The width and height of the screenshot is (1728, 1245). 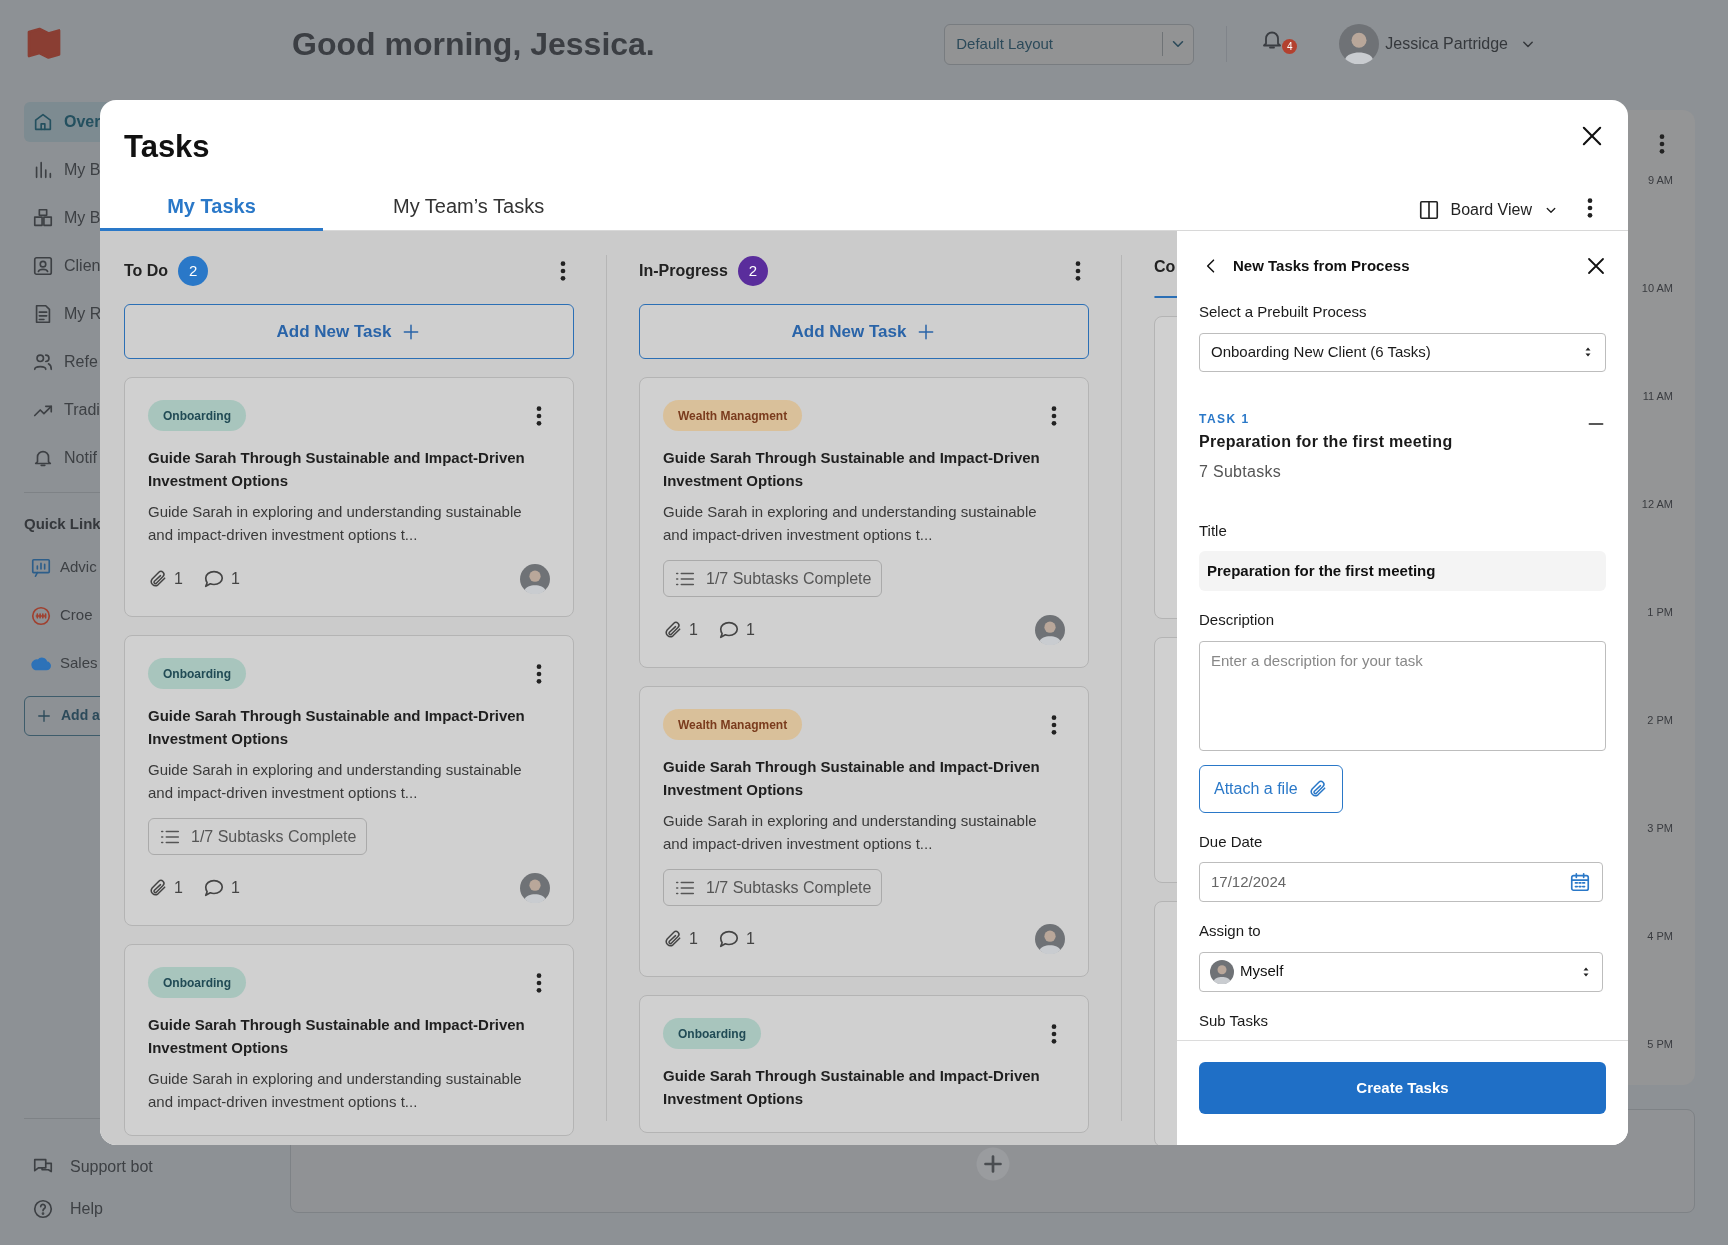 What do you see at coordinates (1659, 828) in the screenshot?
I see `time-label: 3 PM` at bounding box center [1659, 828].